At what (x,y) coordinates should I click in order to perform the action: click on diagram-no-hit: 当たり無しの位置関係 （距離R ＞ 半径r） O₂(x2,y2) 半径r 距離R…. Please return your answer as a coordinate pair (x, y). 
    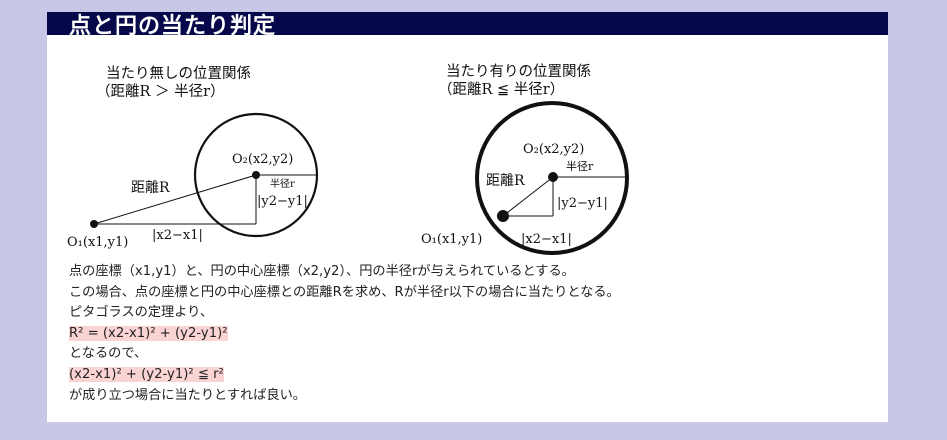
    Looking at the image, I should click on (193, 157).